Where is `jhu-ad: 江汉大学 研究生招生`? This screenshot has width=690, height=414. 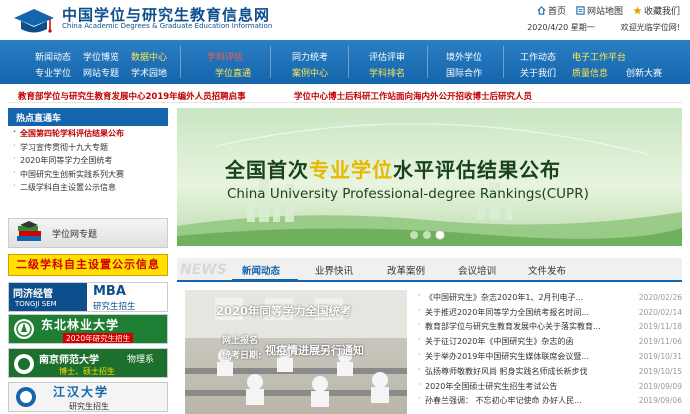 jhu-ad: 江汉大学 研究生招生 is located at coordinates (88, 397).